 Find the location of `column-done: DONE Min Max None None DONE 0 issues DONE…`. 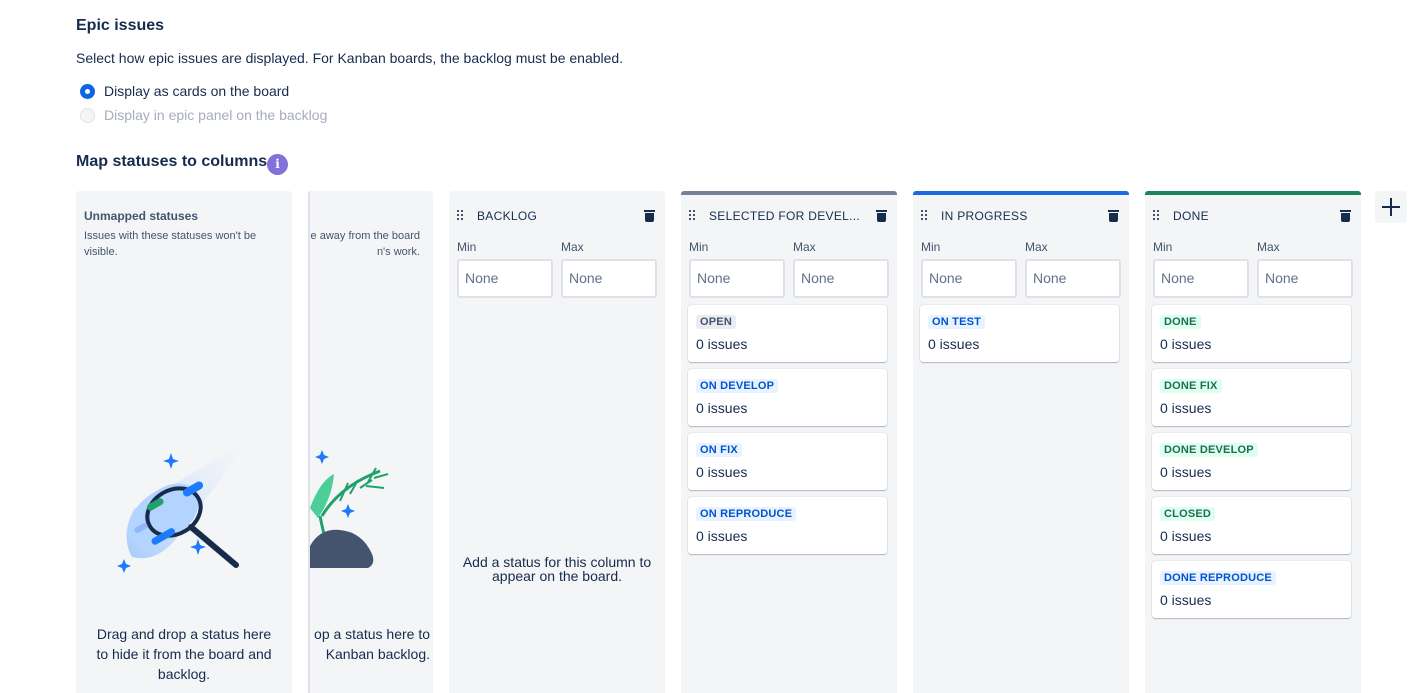

column-done: DONE Min Max None None DONE 0 issues DONE… is located at coordinates (1253, 442).